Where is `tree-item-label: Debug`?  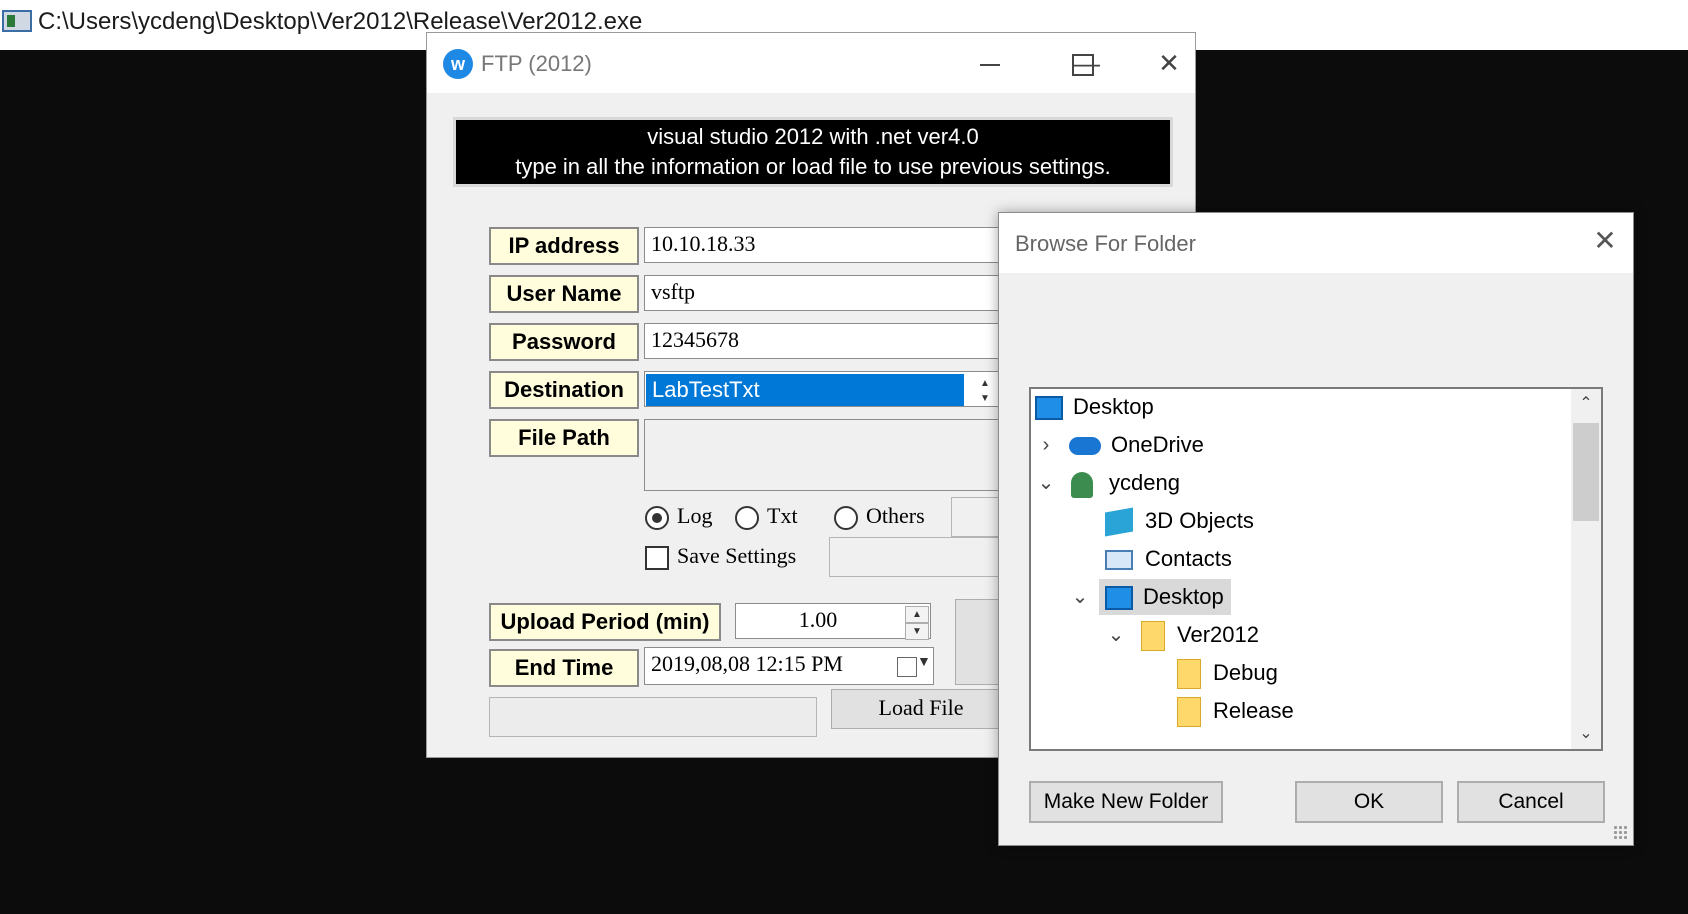 tree-item-label: Debug is located at coordinates (1245, 672).